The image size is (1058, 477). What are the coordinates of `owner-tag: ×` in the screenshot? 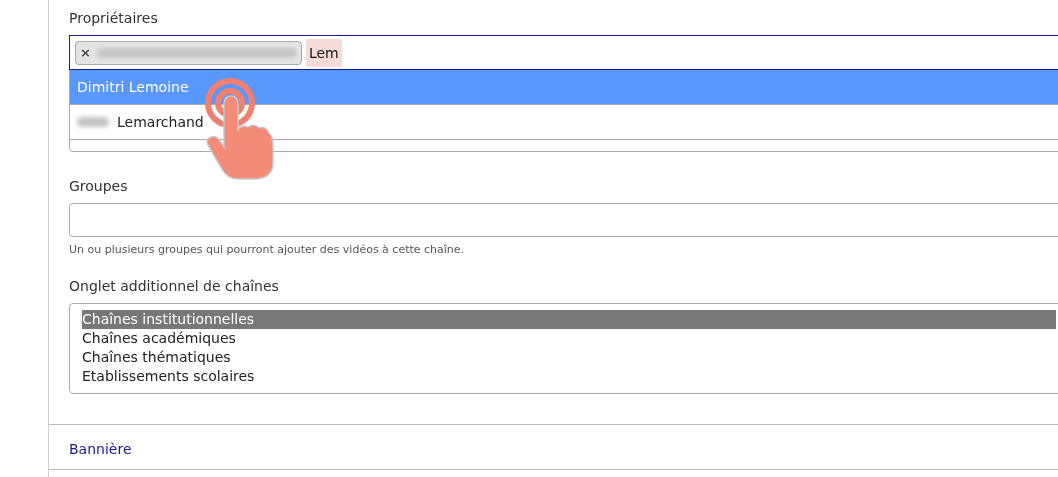 It's located at (188, 52).